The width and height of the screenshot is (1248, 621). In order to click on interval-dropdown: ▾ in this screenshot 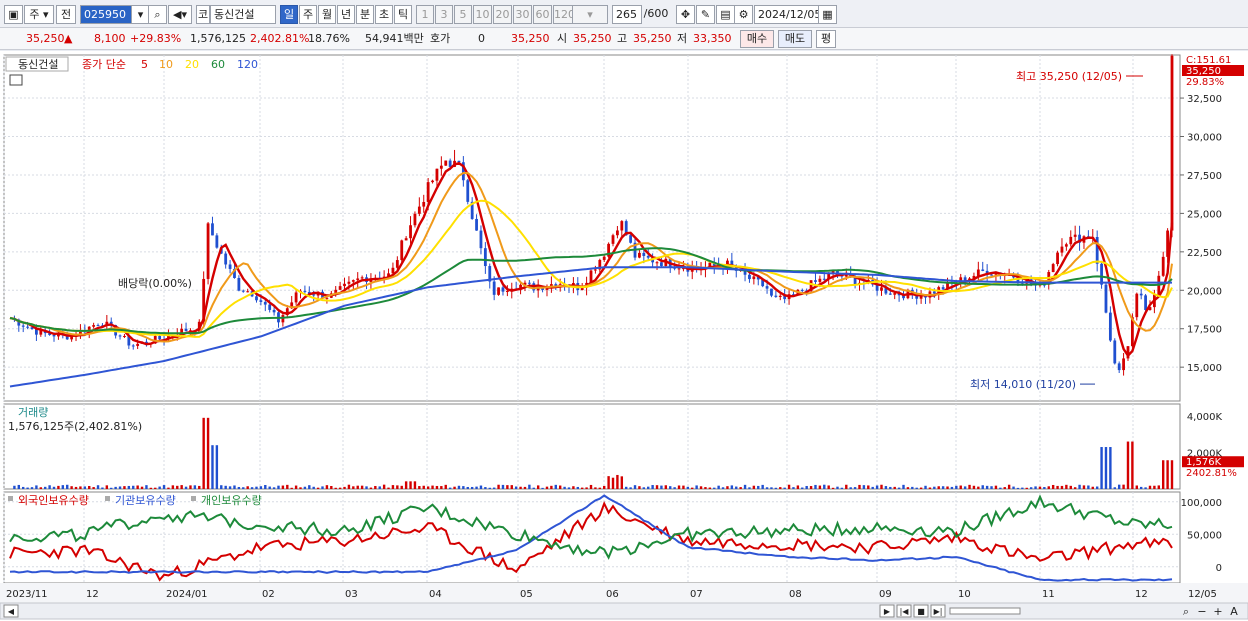, I will do `click(590, 14)`.